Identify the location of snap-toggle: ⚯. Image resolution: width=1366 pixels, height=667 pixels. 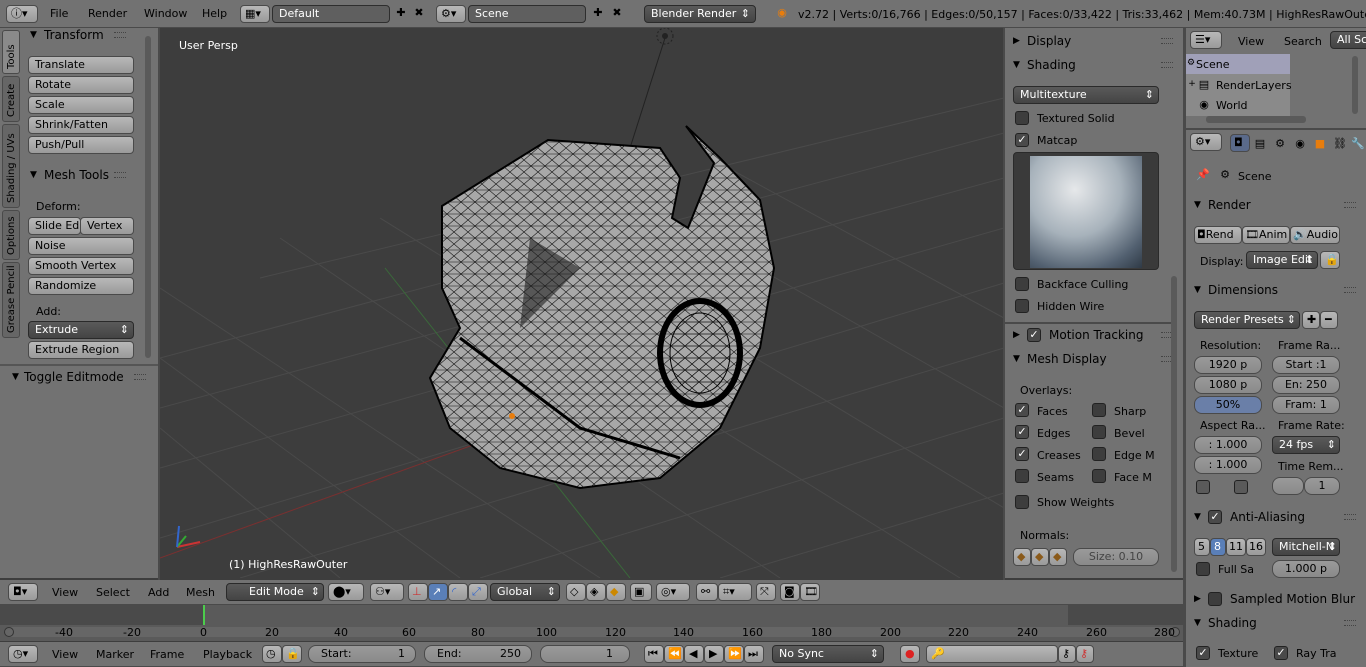
(707, 592).